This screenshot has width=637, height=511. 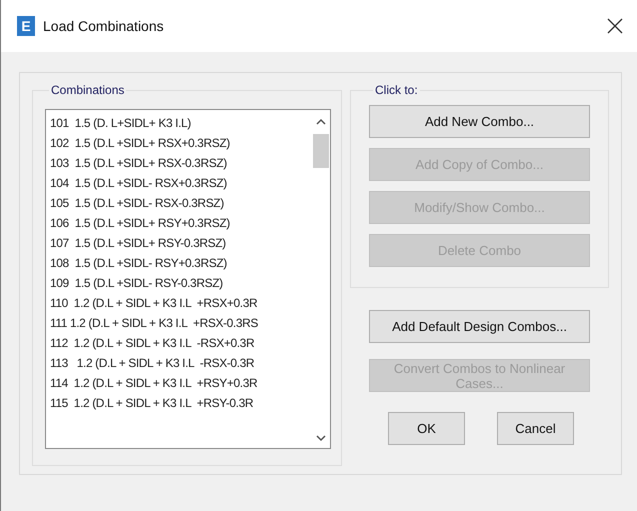 What do you see at coordinates (179, 243) in the screenshot?
I see `list-item: 107 1.5 (D.L +SIDL+ RSY-0.3RSZ)` at bounding box center [179, 243].